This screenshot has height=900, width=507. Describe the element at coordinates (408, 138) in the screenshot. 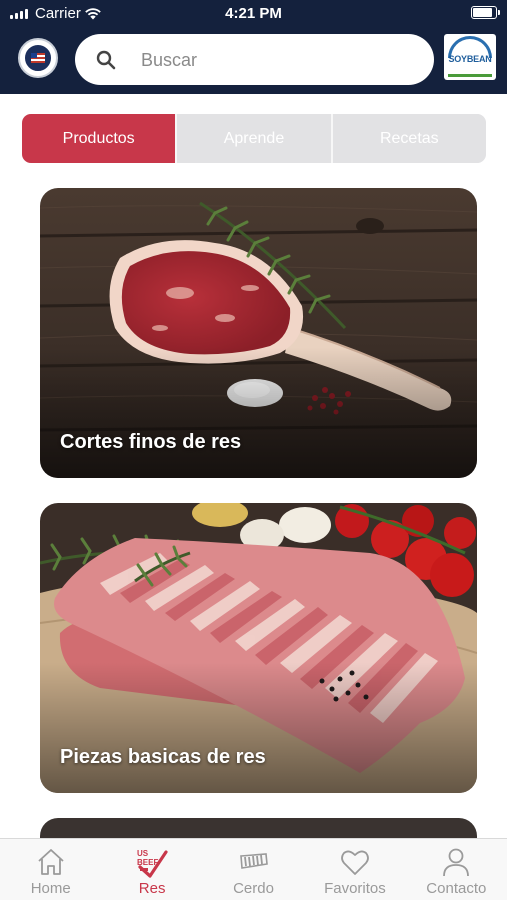

I see `tab-recetas: Recetas` at that location.